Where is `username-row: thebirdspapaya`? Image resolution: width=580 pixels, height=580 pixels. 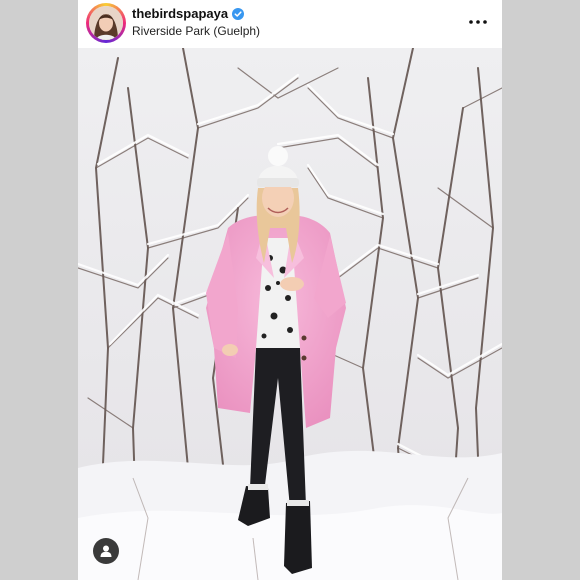
username-row: thebirdspapaya is located at coordinates (188, 13).